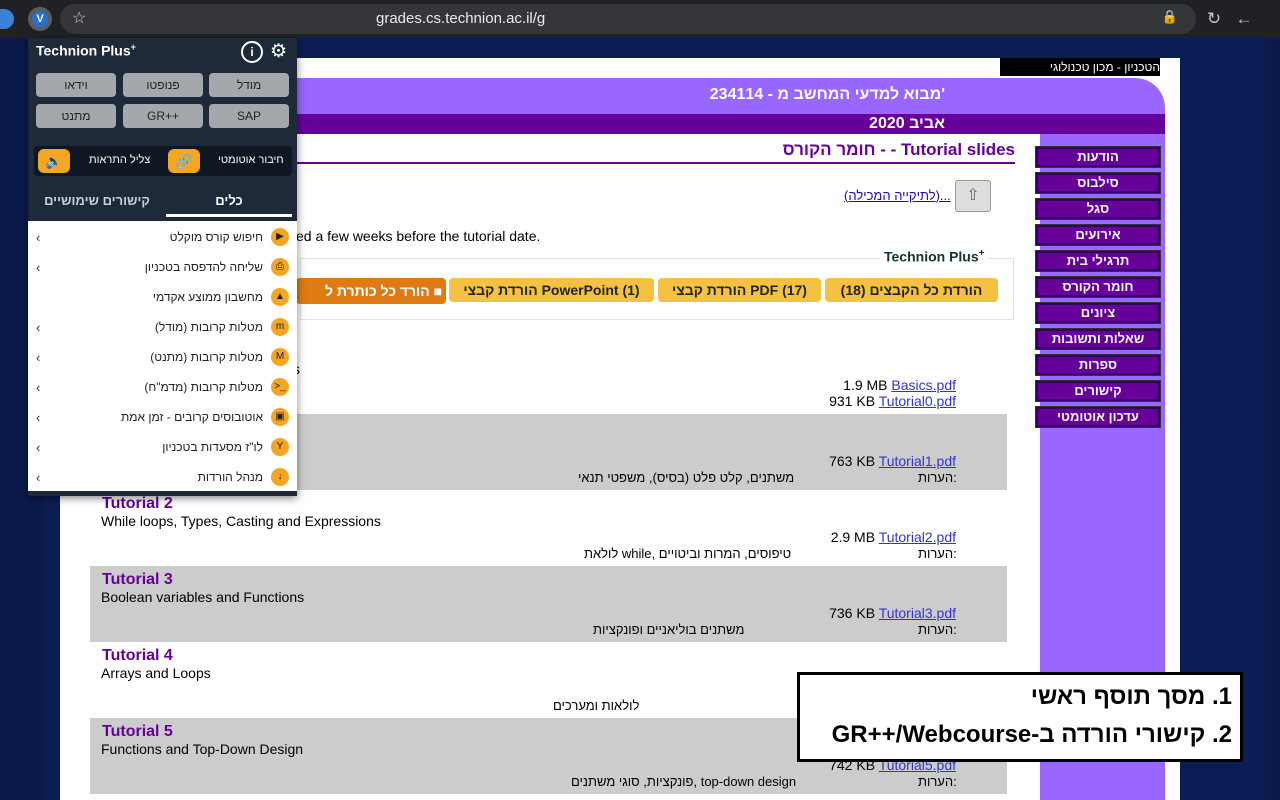 This screenshot has height=800, width=1280. Describe the element at coordinates (596, 705) in the screenshot. I see `tutorial-4-note: לולאות ומערכים` at that location.